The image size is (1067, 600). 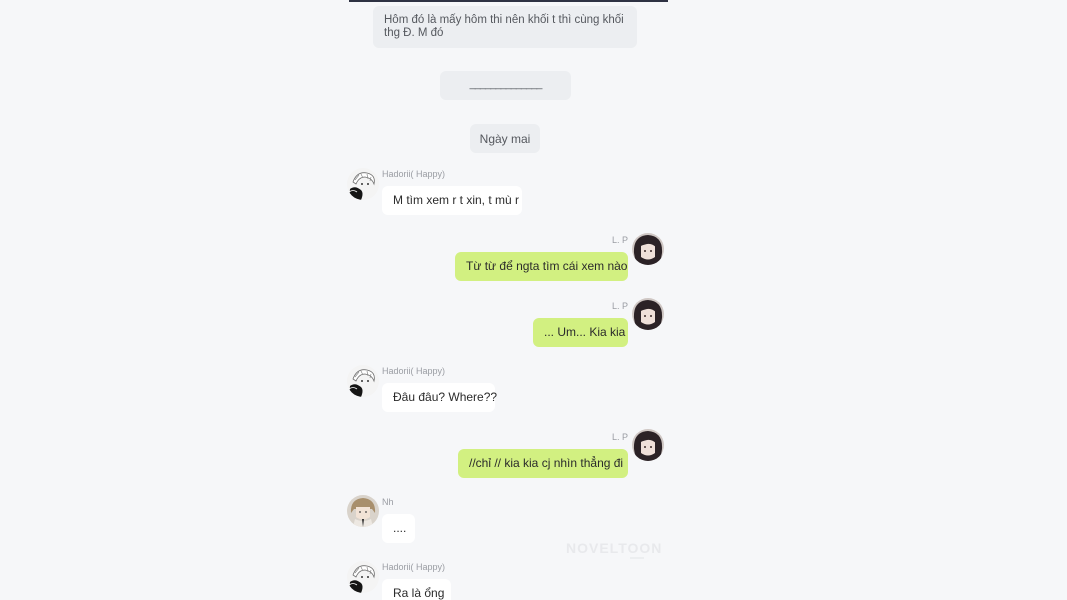 I want to click on message-bubble-incoming: Ra là ổng, so click(x=416, y=589).